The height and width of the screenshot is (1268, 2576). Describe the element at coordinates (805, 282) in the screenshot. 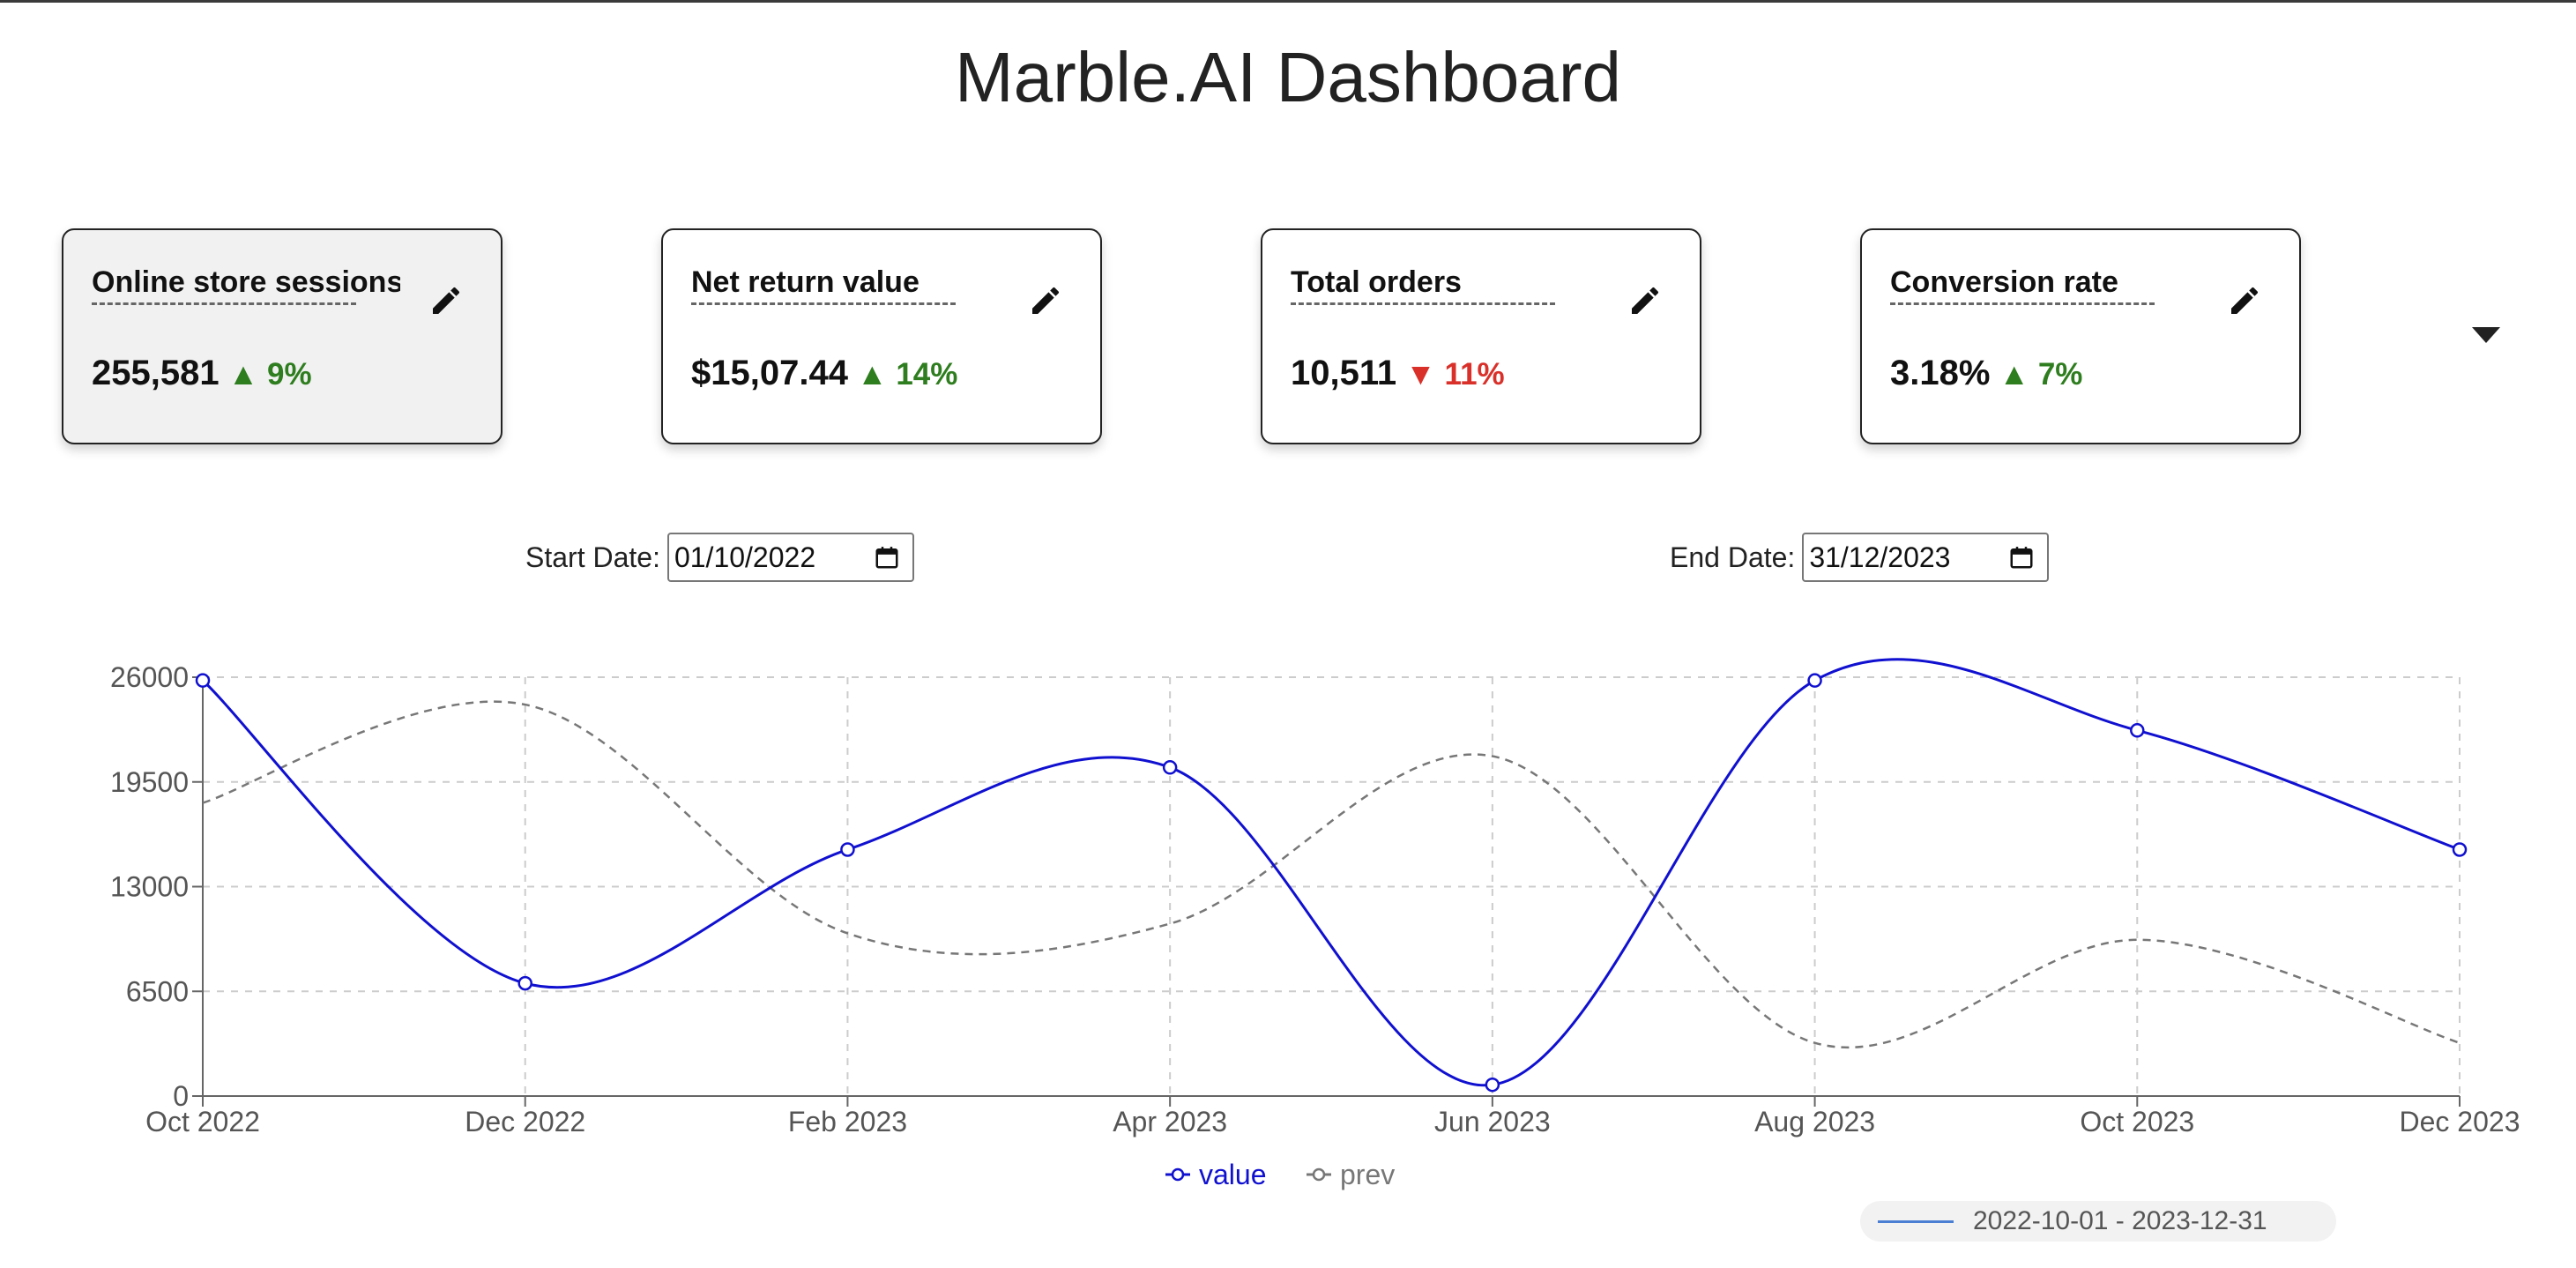

I see `kpi-card-title: Net return value` at that location.